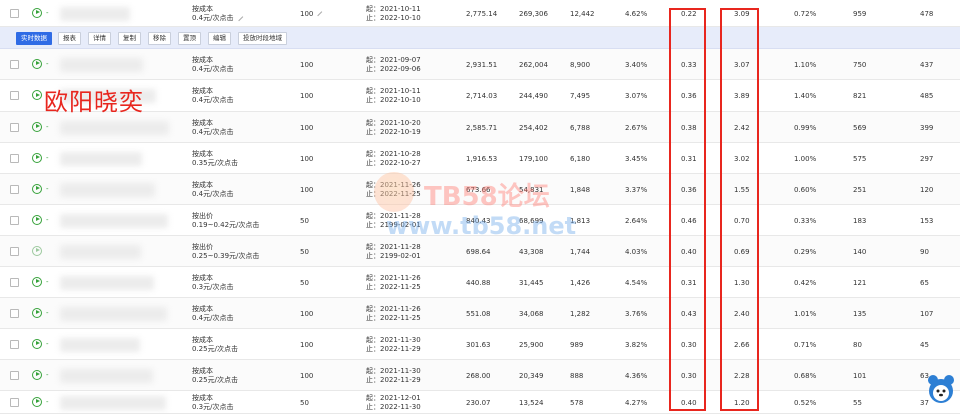 This screenshot has width=960, height=414. Describe the element at coordinates (805, 402) in the screenshot. I see `conversion-cell: 0.52%` at that location.